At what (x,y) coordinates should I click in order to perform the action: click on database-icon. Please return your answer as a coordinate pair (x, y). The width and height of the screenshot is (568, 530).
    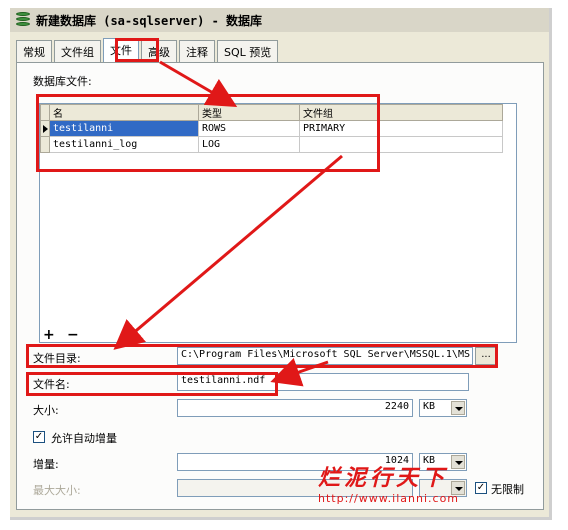
    Looking at the image, I should click on (23, 20).